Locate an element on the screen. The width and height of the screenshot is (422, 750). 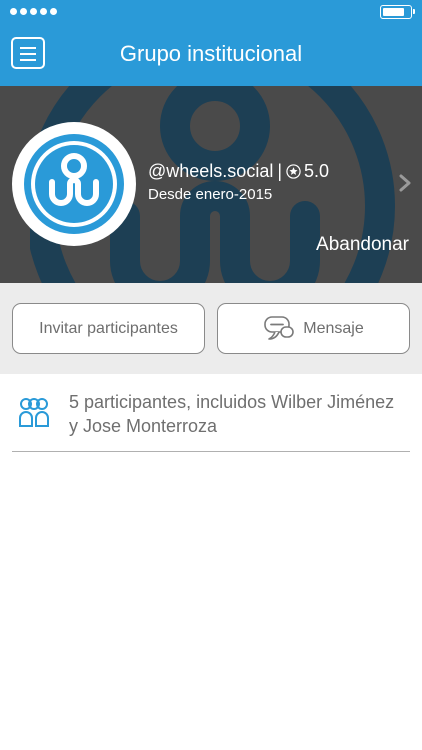
invite-participants-label: Invitar participantes is located at coordinates (108, 328).